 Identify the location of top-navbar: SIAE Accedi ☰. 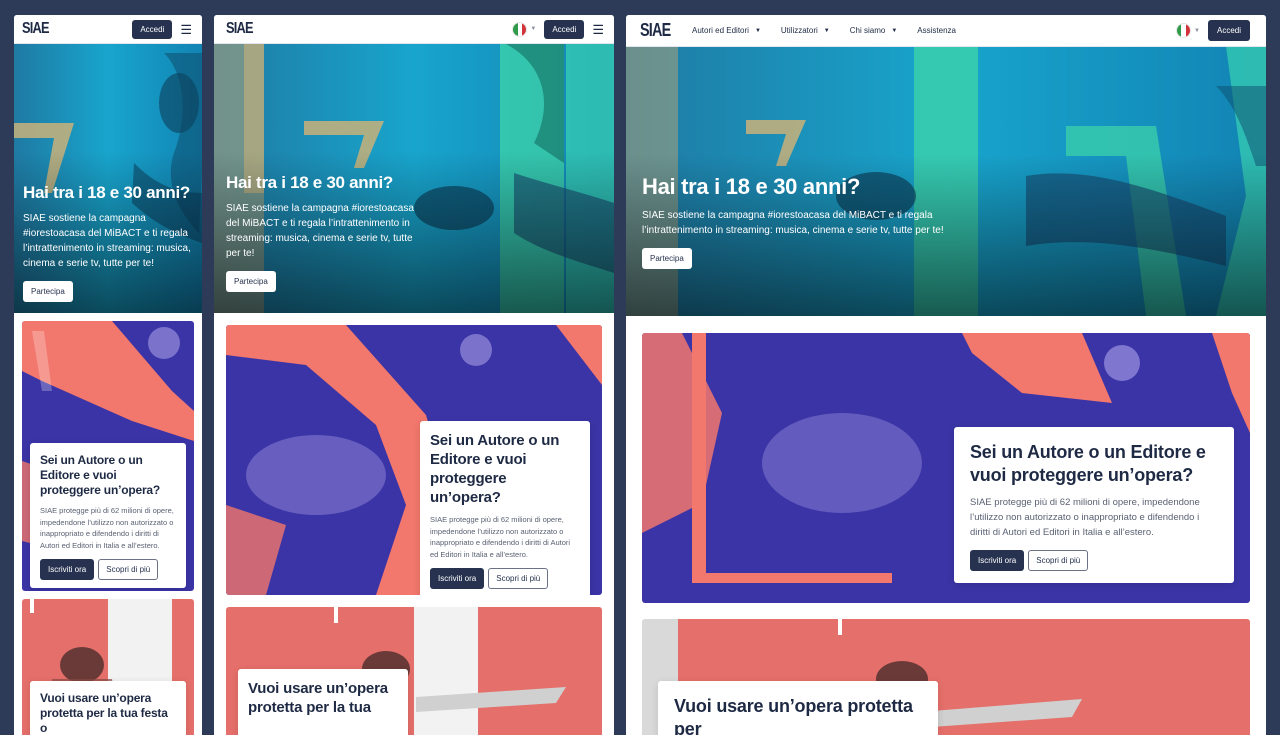
(108, 29).